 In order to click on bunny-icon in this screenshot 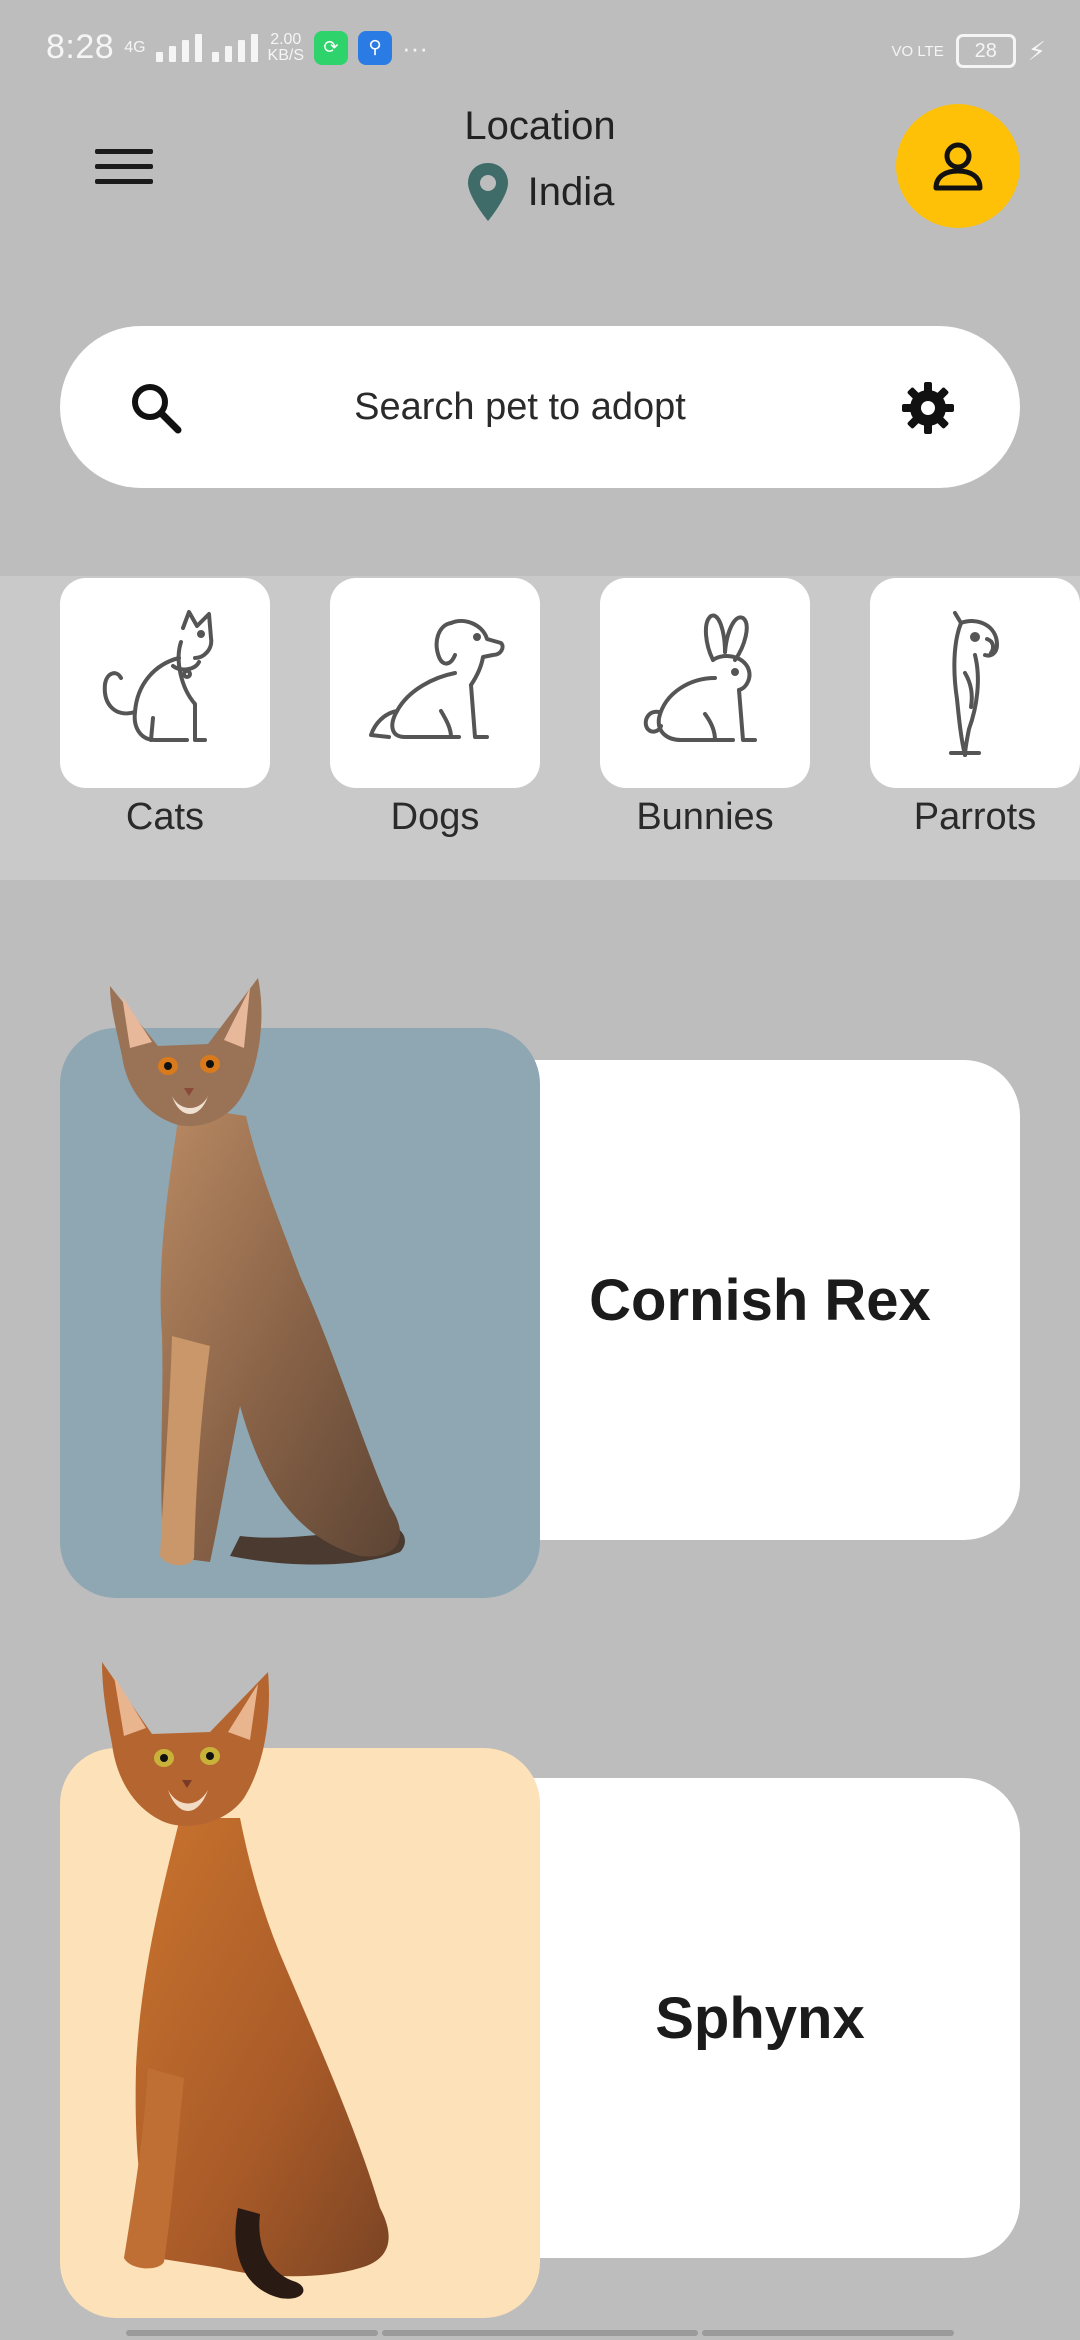, I will do `click(700, 677)`.